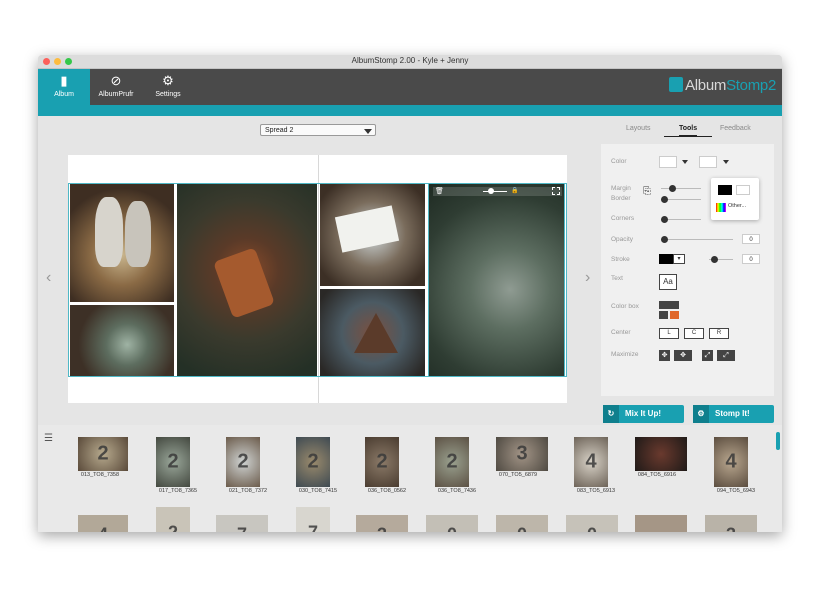  I want to click on add-text-button: Aa, so click(668, 282).